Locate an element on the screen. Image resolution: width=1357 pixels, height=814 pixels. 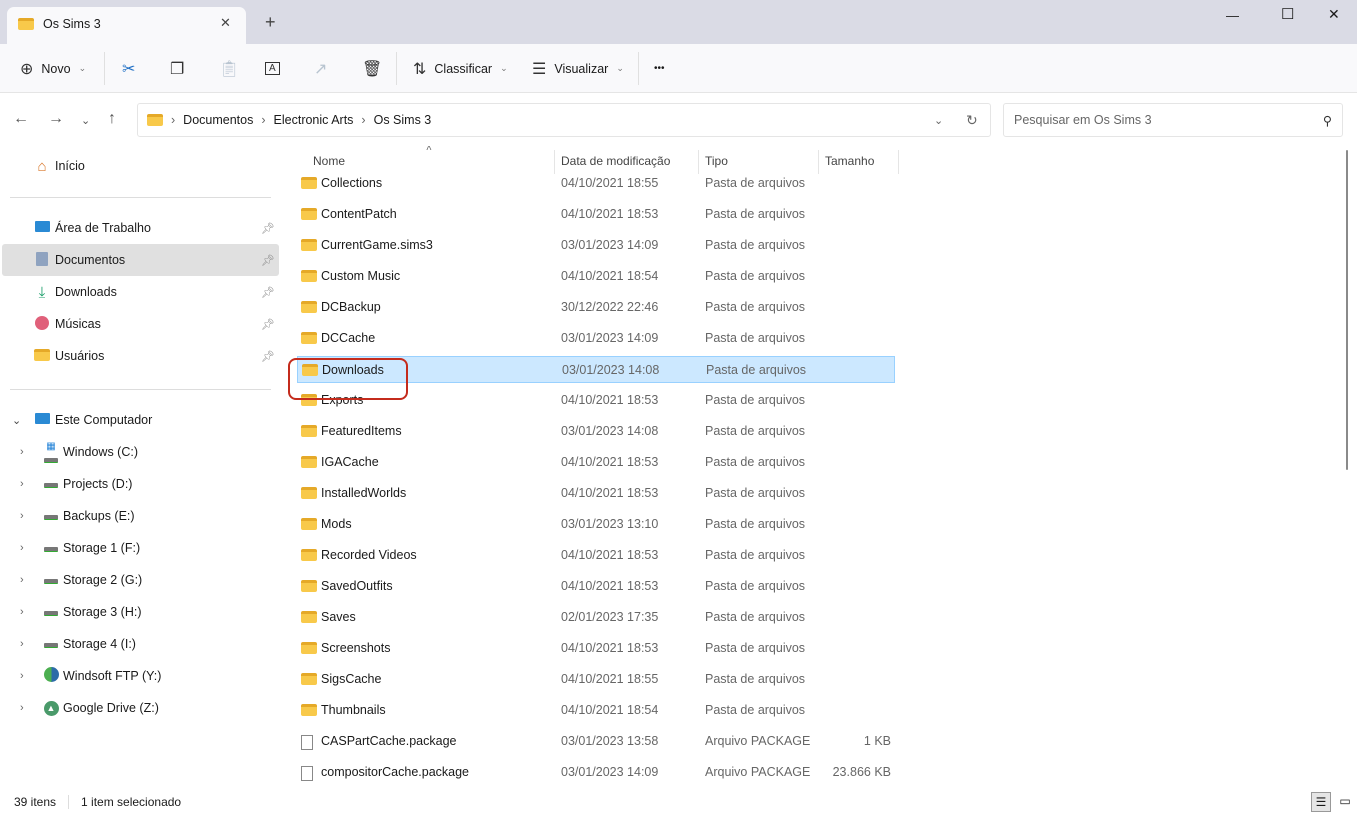
sidebar-item-usu-rios: Usuários 📌︎ is located at coordinates (140, 356).